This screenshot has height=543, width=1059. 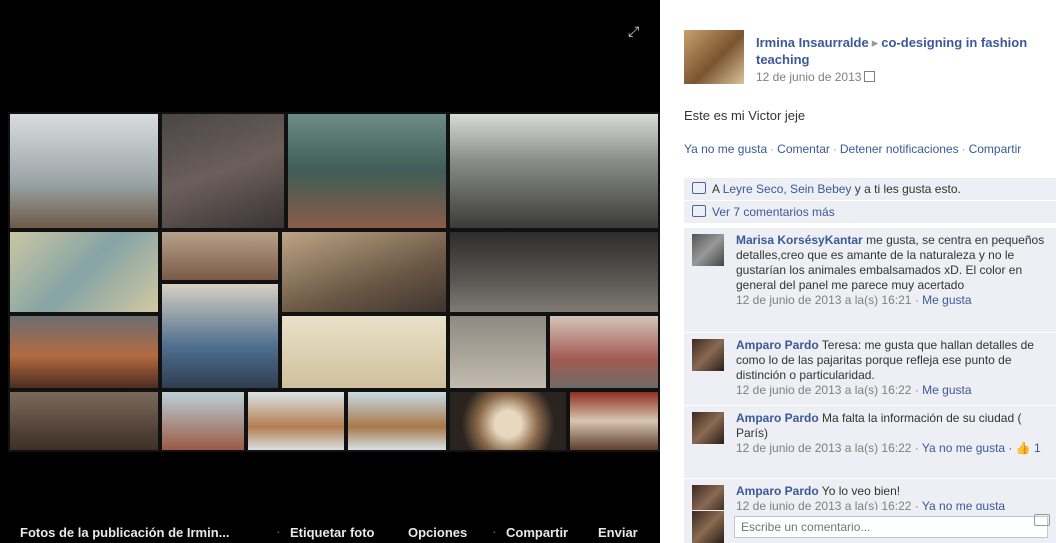 I want to click on my-avatar, so click(x=708, y=527).